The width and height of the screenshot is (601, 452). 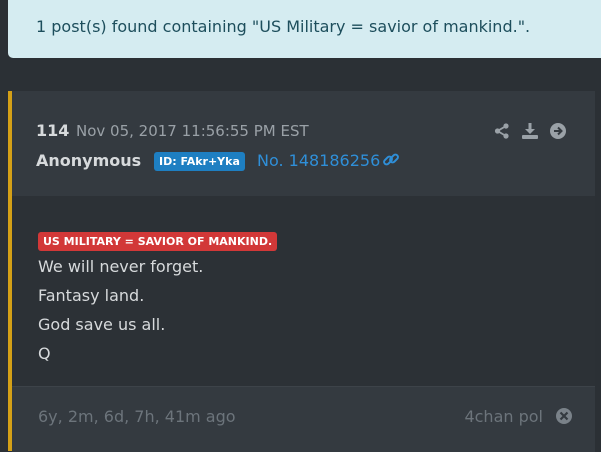 What do you see at coordinates (318, 160) in the screenshot?
I see `post-number-link: No. 148186256` at bounding box center [318, 160].